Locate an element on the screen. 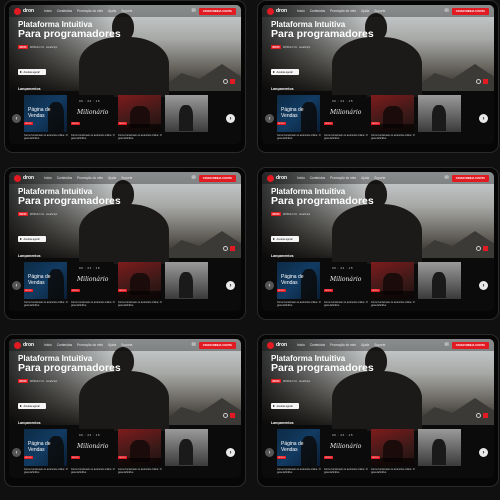 Image resolution: width=500 pixels, height=500 pixels. card-title: Página de Vendas is located at coordinates (292, 113).